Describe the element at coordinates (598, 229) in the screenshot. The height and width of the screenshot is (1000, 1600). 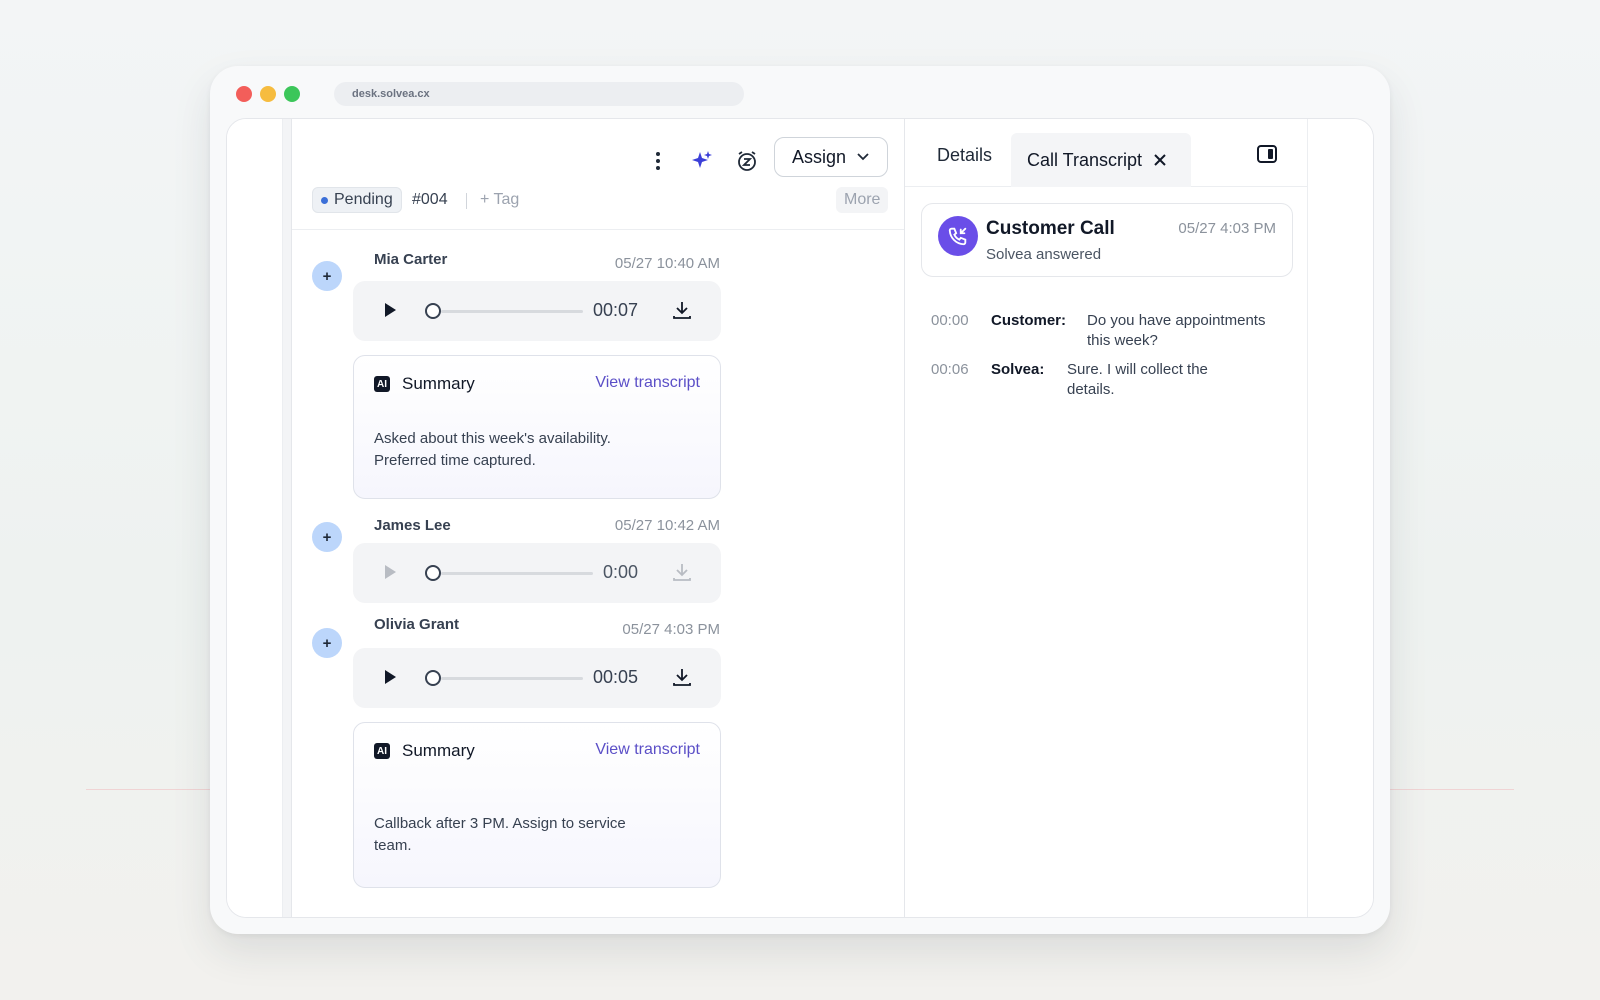
I see `header-divider` at that location.